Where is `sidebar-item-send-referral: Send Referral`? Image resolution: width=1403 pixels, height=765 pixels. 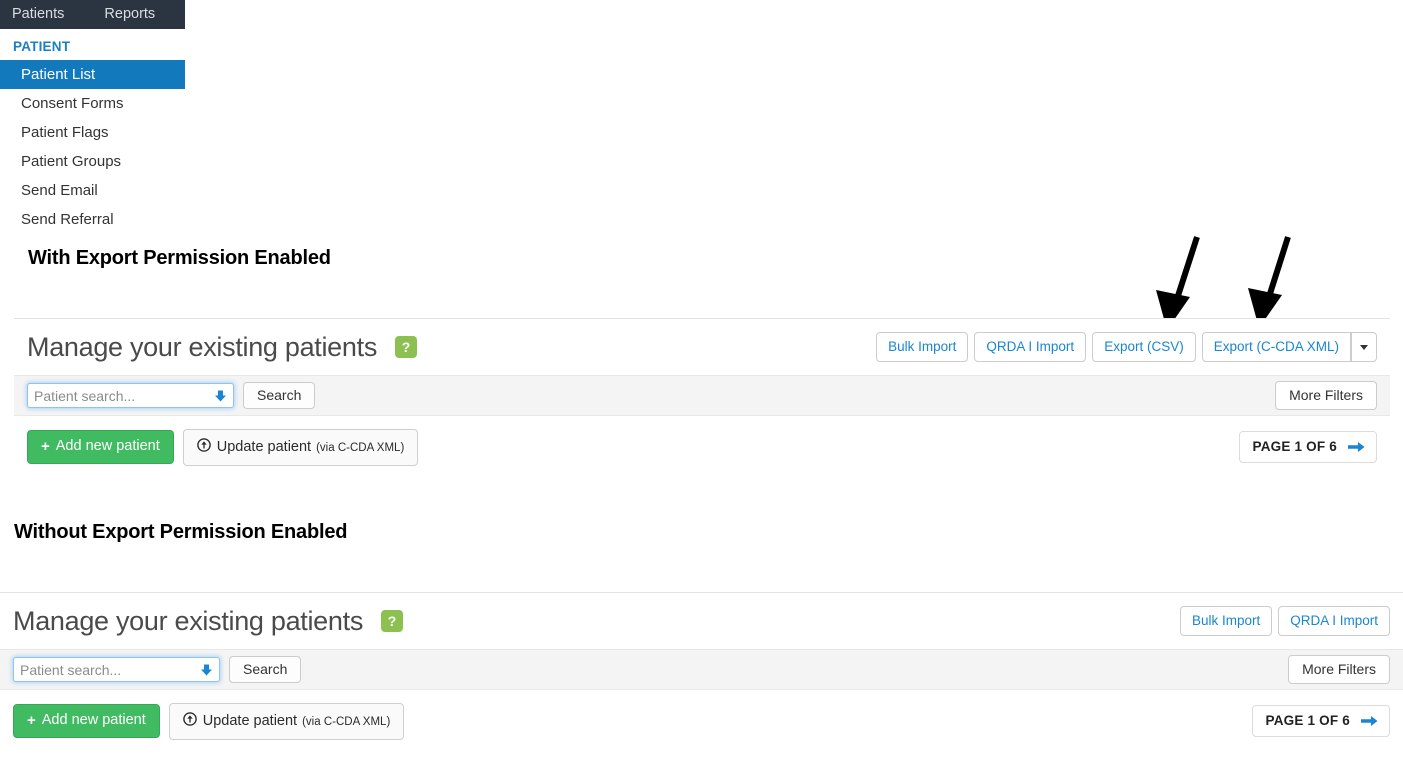 sidebar-item-send-referral: Send Referral is located at coordinates (92, 219).